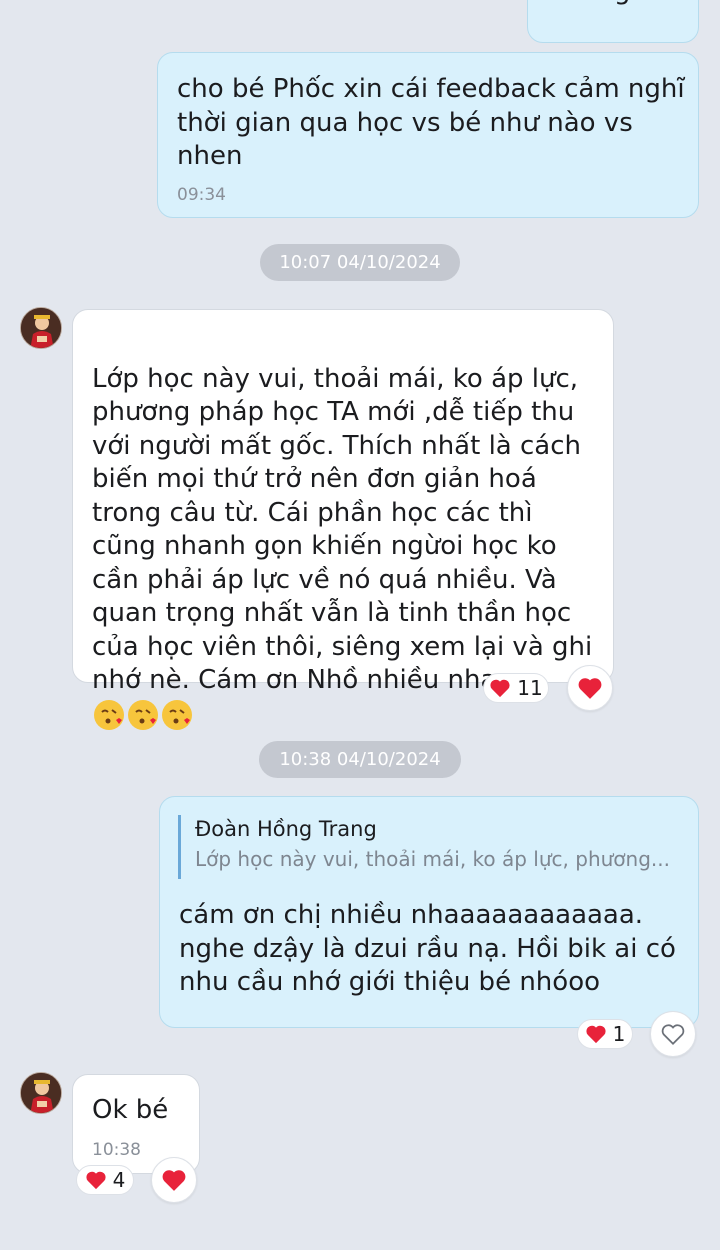 Image resolution: width=720 pixels, height=1250 pixels. I want to click on date-separator: 10:07 04/10/2024, so click(360, 262).